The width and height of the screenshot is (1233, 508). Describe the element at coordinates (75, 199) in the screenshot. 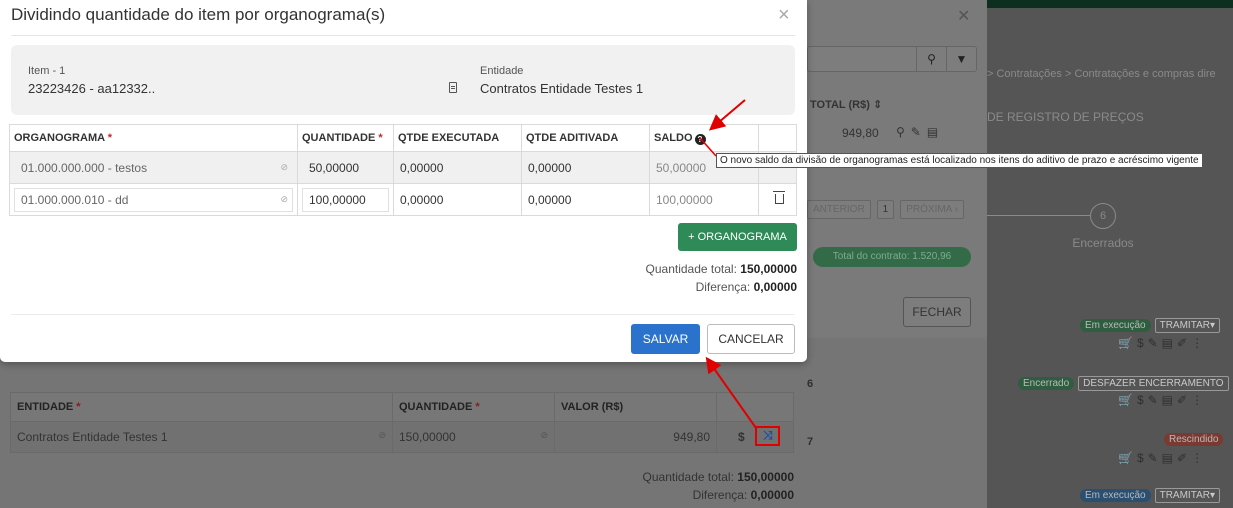

I see `organograma-value: 01.000.000.010 - dd` at that location.